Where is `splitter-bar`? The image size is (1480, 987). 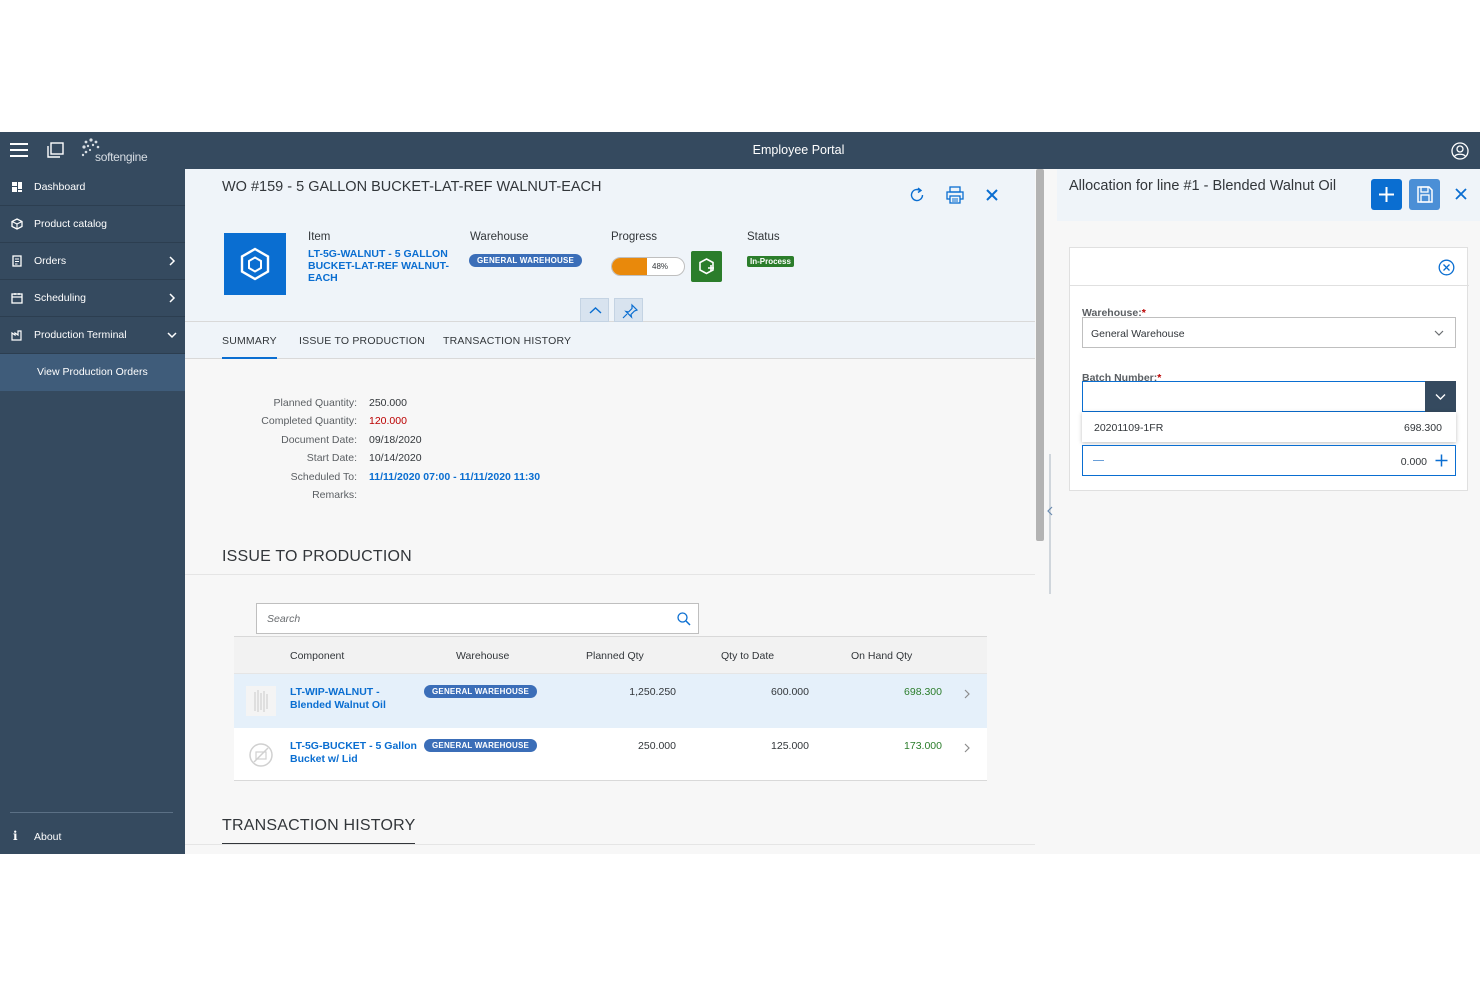 splitter-bar is located at coordinates (1050, 524).